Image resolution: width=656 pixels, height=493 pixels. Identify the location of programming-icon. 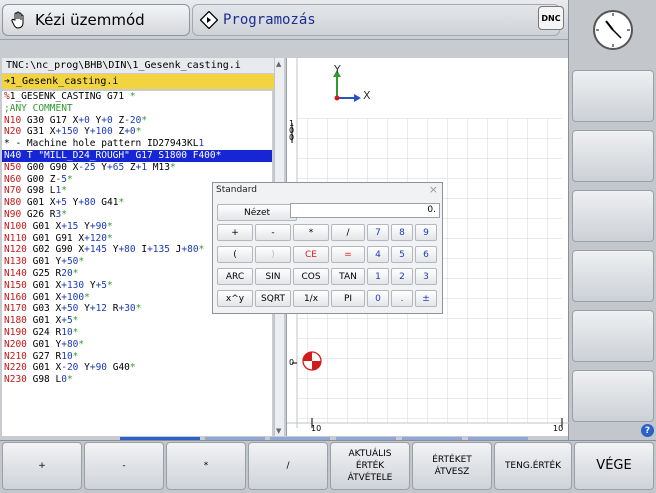
(209, 20).